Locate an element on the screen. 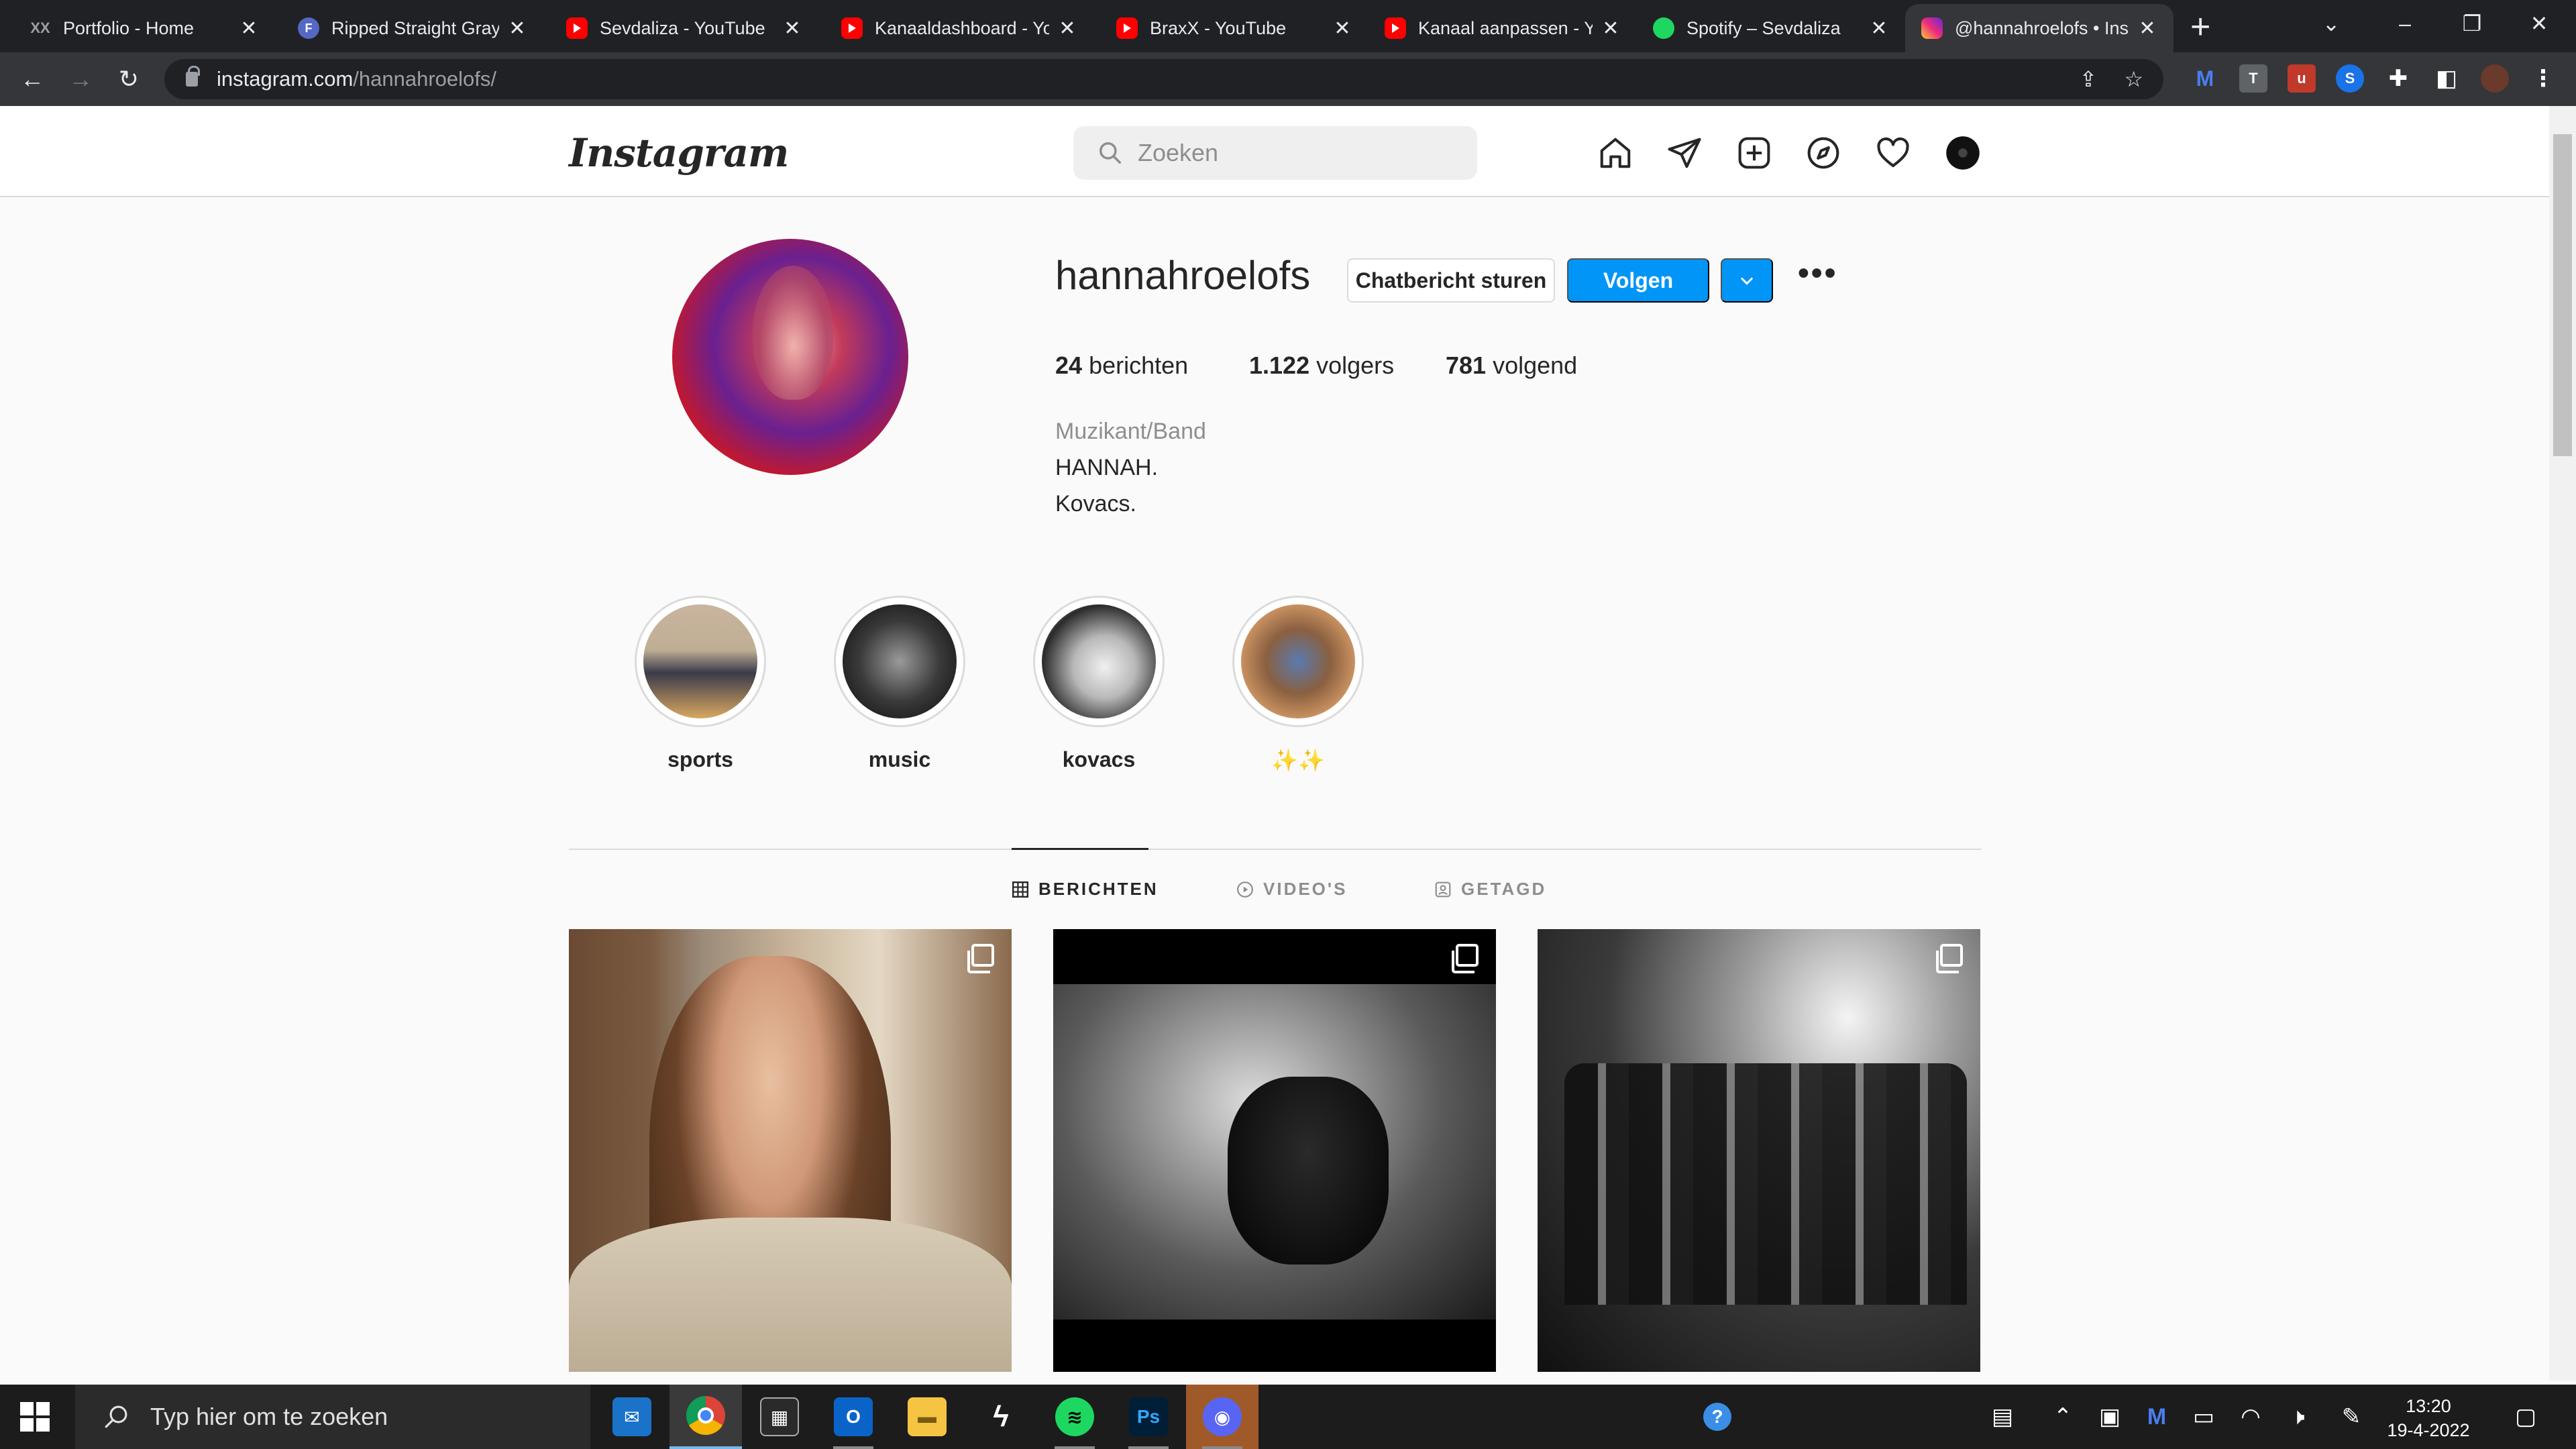 The image size is (2576, 1449). followers-stat: 1.122 volgers is located at coordinates (1321, 366).